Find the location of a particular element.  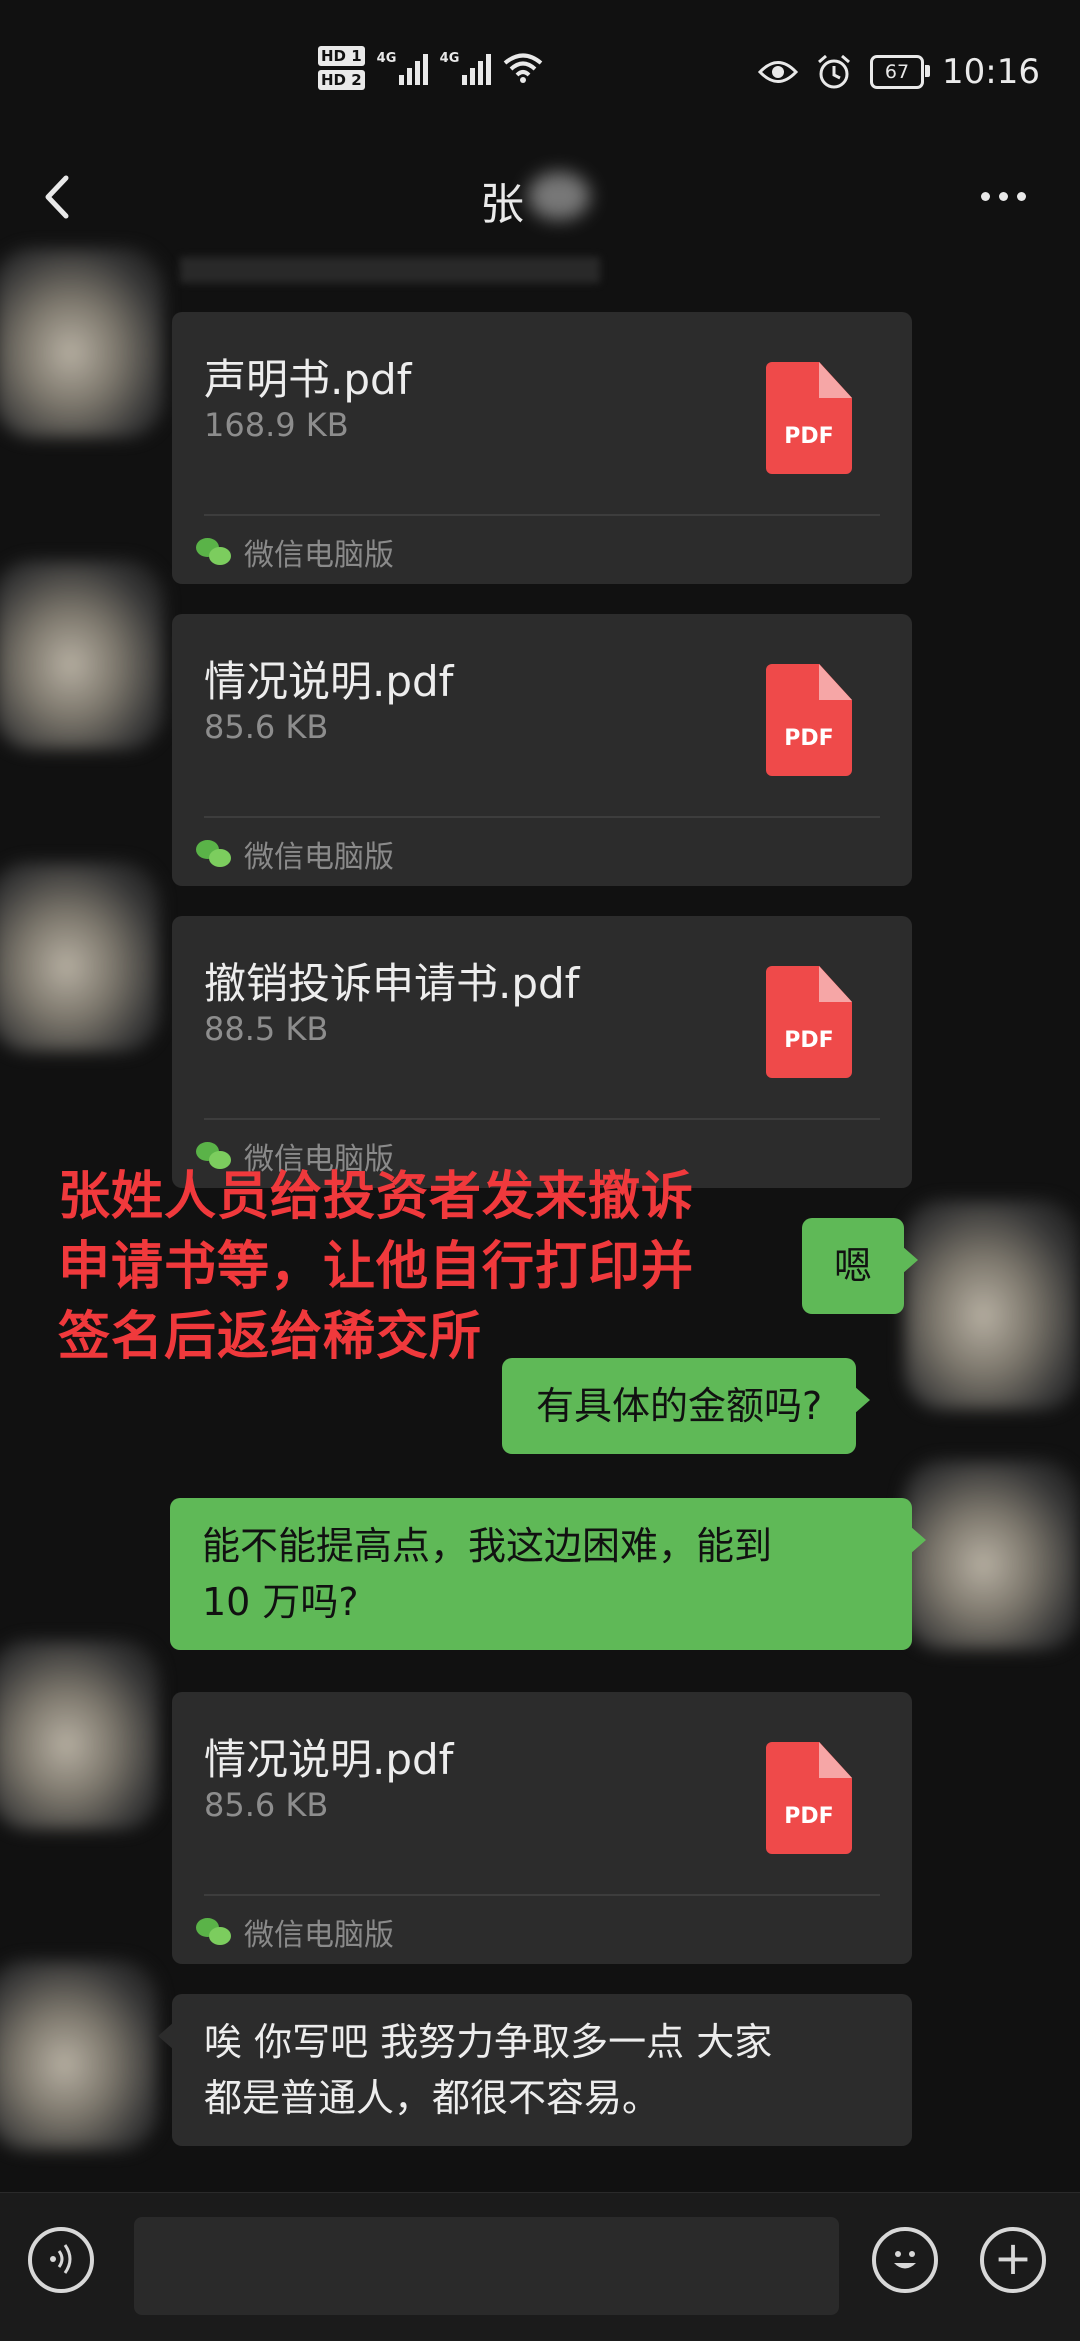

message-text: 嗯 is located at coordinates (853, 1266).